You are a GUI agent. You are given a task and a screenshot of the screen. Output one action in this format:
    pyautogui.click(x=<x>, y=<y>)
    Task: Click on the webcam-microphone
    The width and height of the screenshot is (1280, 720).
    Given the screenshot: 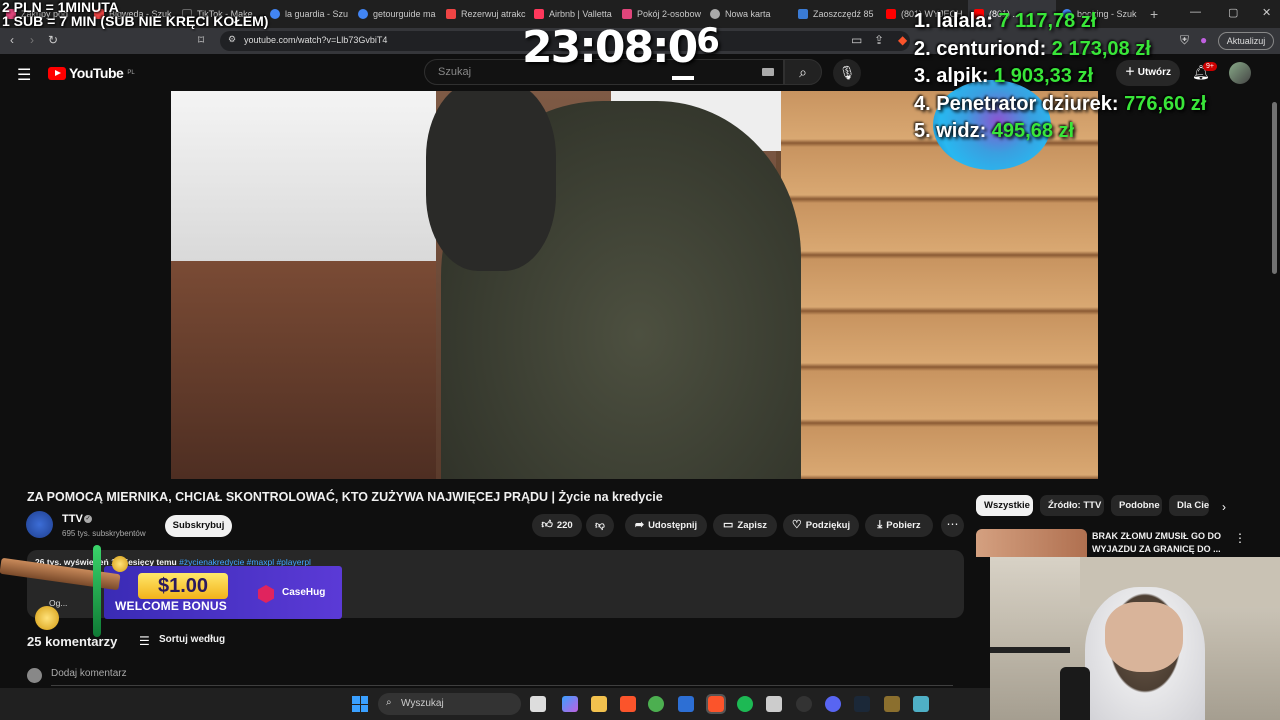 What is the action you would take?
    pyautogui.click(x=1075, y=693)
    